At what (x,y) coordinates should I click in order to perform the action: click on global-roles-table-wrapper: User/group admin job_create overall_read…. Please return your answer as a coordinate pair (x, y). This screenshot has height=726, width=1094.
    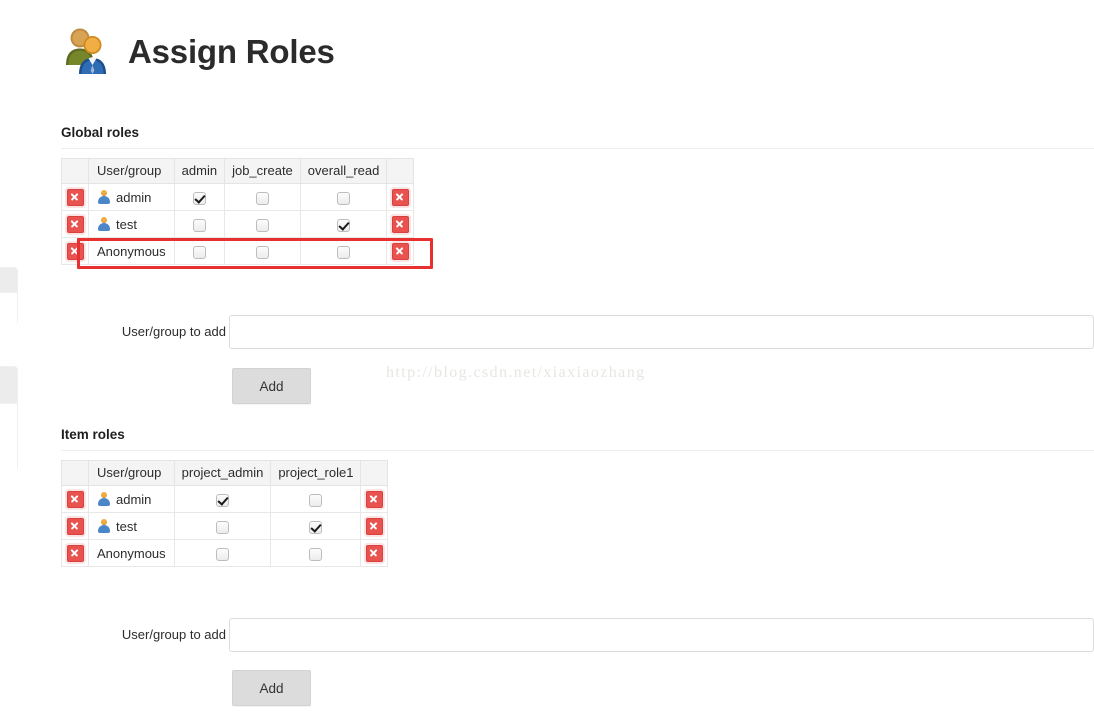
    Looking at the image, I should click on (238, 211).